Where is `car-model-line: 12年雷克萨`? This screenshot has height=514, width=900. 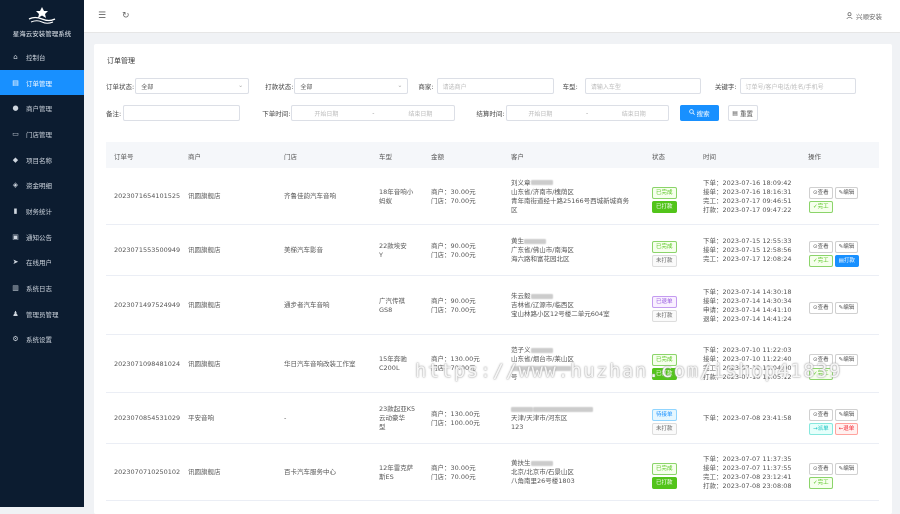
car-model-line: 12年雷克萨 is located at coordinates (396, 467).